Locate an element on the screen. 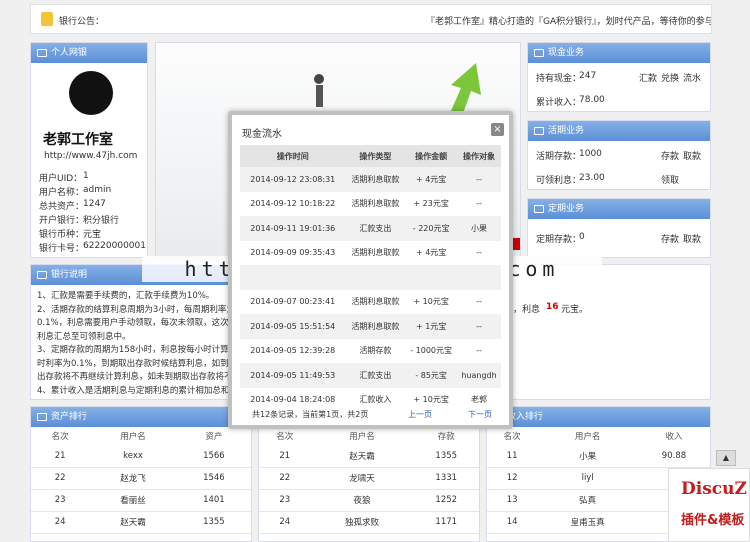 This screenshot has width=750, height=542. table-cell: liyl is located at coordinates (587, 478).